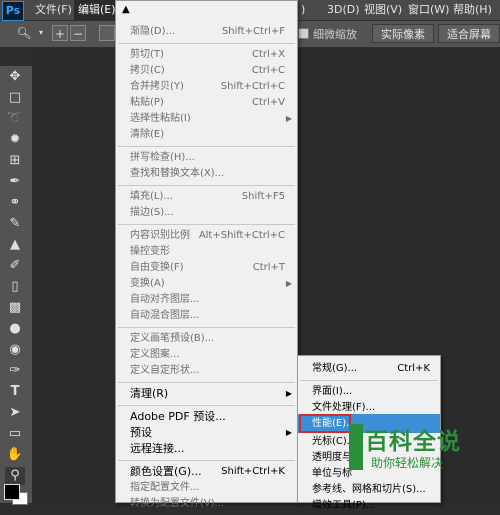  Describe the element at coordinates (15, 371) in the screenshot. I see `pen-tool-icon: ✑` at that location.